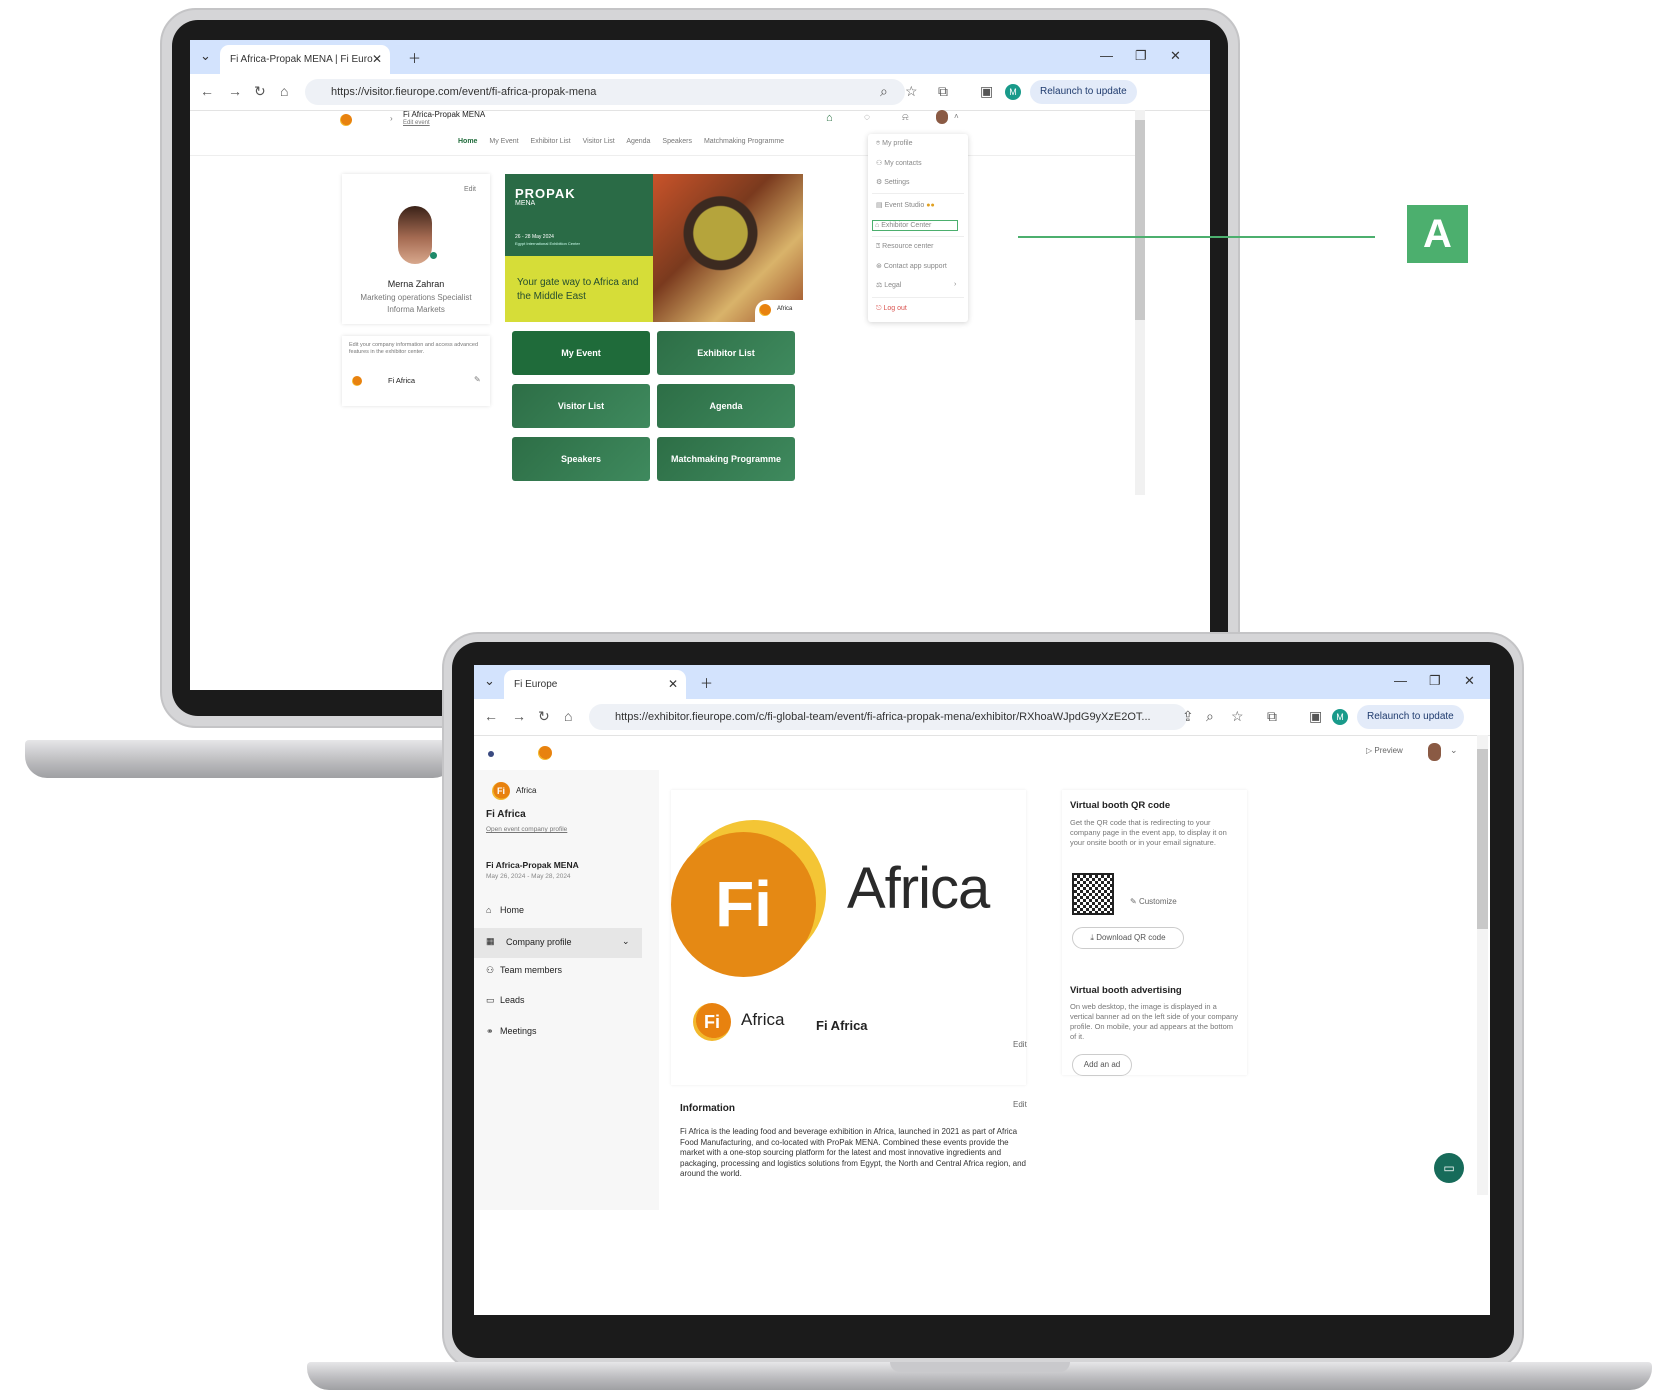 This screenshot has height=1393, width=1659. I want to click on sidebar-item-label: Home, so click(512, 910).